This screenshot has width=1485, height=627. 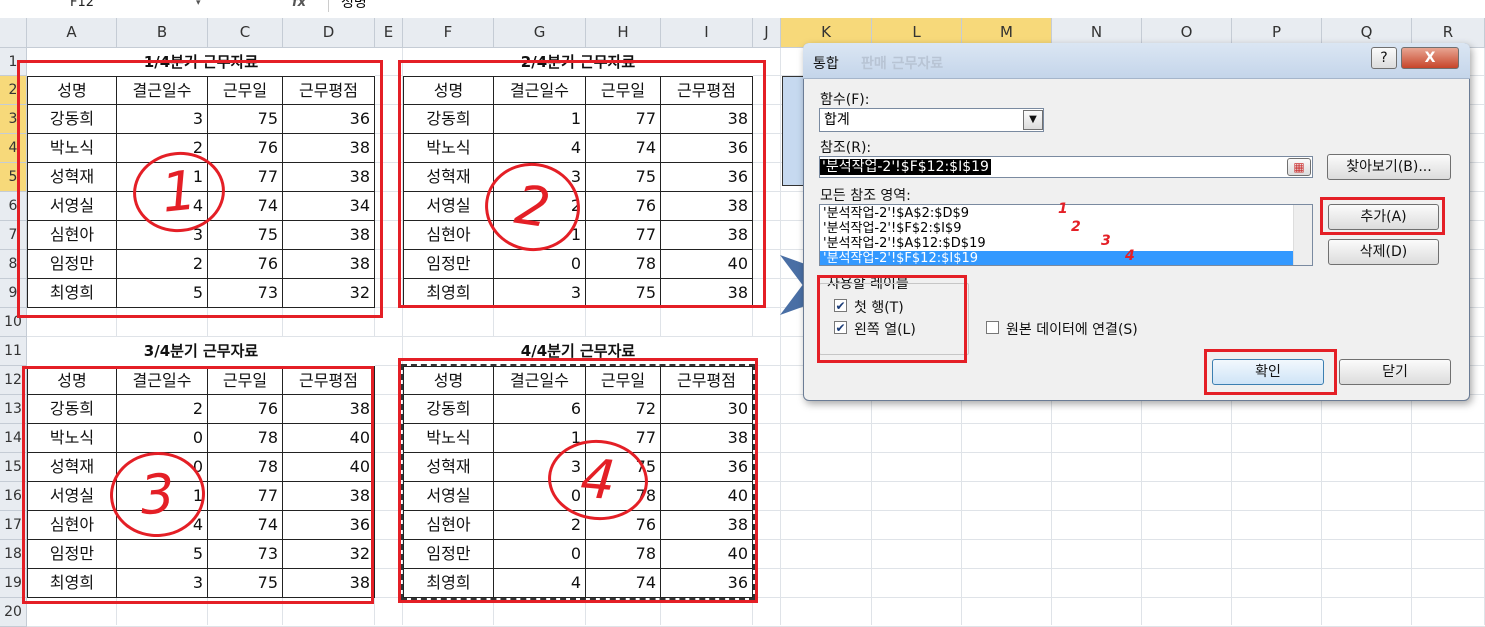 What do you see at coordinates (245, 33) in the screenshot?
I see `column-header-c: C` at bounding box center [245, 33].